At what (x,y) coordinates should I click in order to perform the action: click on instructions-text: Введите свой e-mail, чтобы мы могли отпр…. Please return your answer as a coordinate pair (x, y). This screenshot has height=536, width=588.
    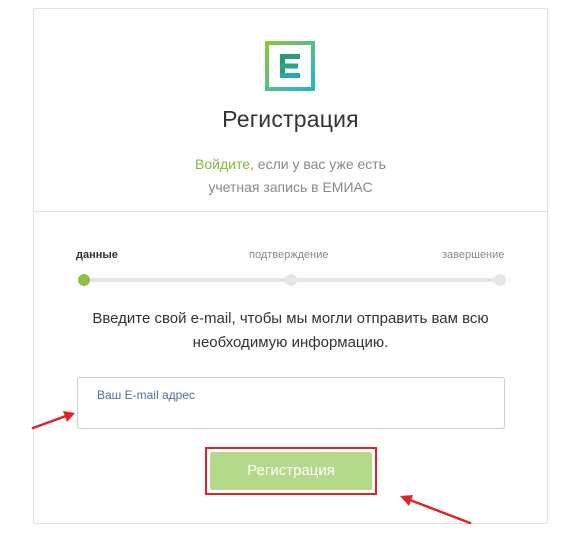
    Looking at the image, I should click on (290, 331).